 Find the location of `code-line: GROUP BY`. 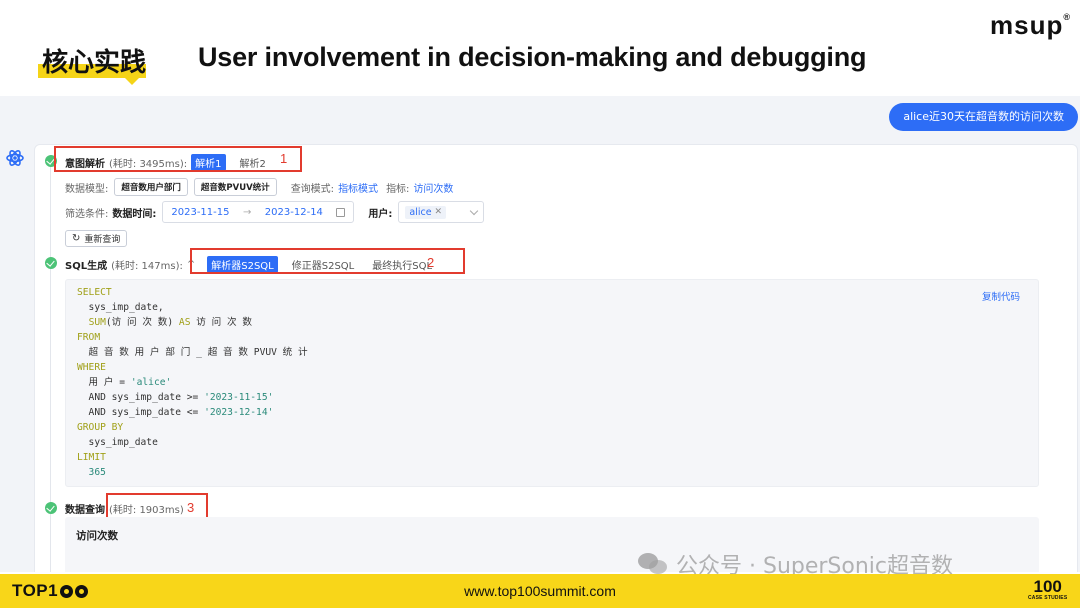

code-line: GROUP BY is located at coordinates (100, 427).